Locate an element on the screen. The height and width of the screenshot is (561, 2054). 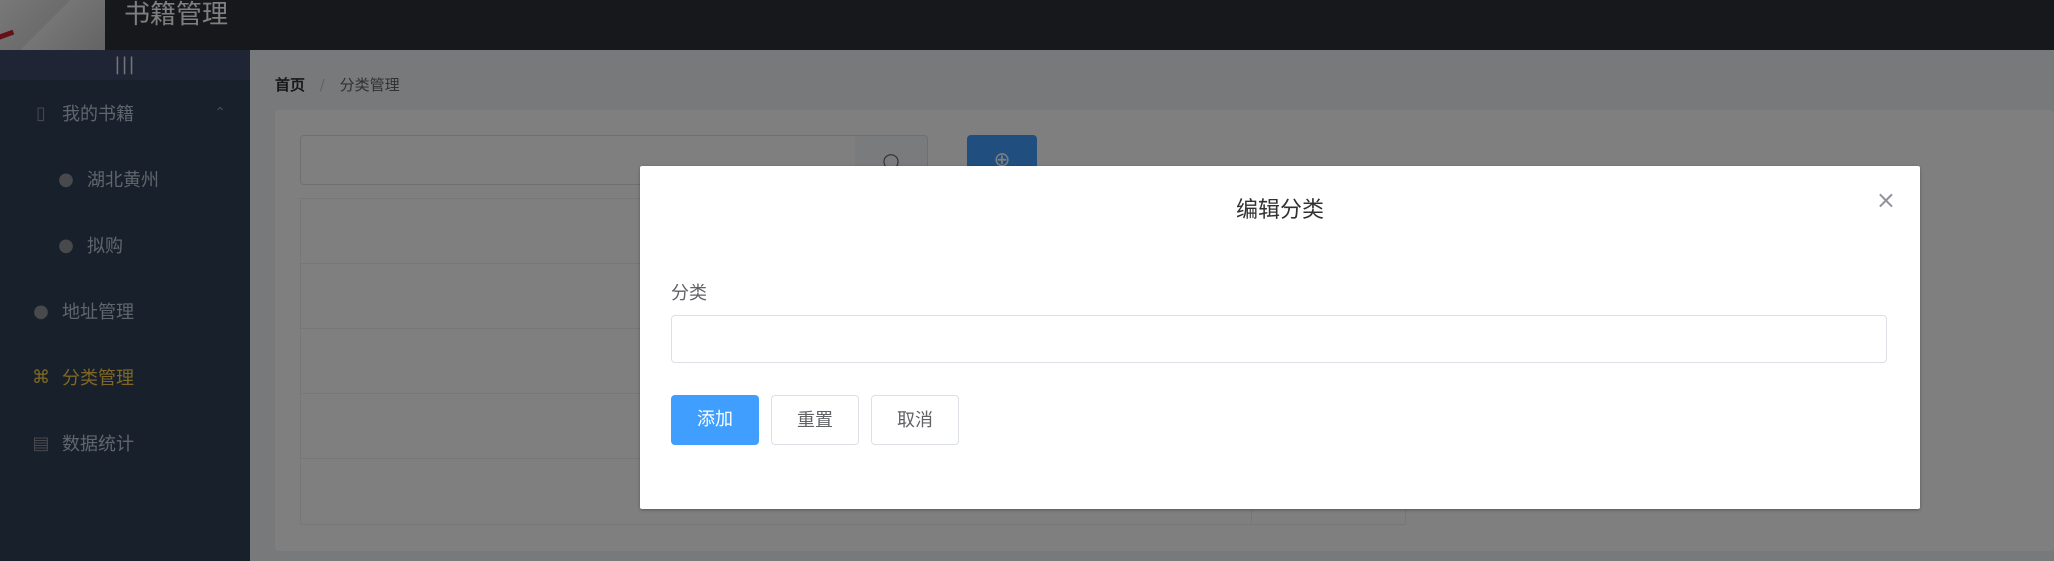
category-input is located at coordinates (1279, 339).